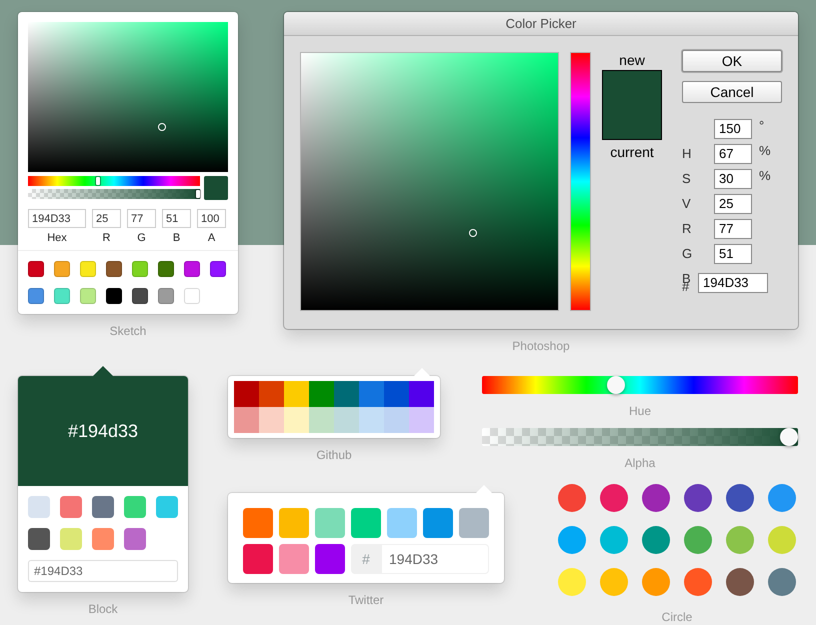 The height and width of the screenshot is (625, 816). What do you see at coordinates (733, 154) in the screenshot?
I see `value-field: 67` at bounding box center [733, 154].